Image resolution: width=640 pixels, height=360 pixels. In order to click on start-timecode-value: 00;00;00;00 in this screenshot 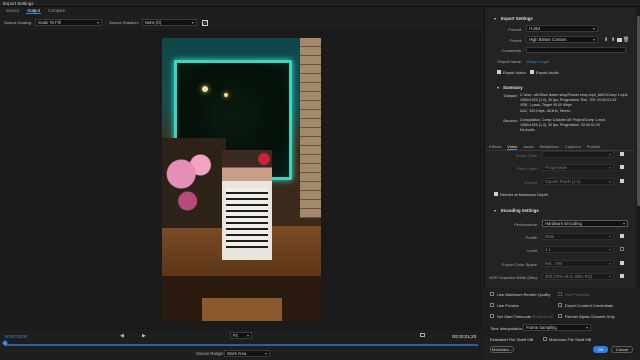, I will do `click(542, 316)`.